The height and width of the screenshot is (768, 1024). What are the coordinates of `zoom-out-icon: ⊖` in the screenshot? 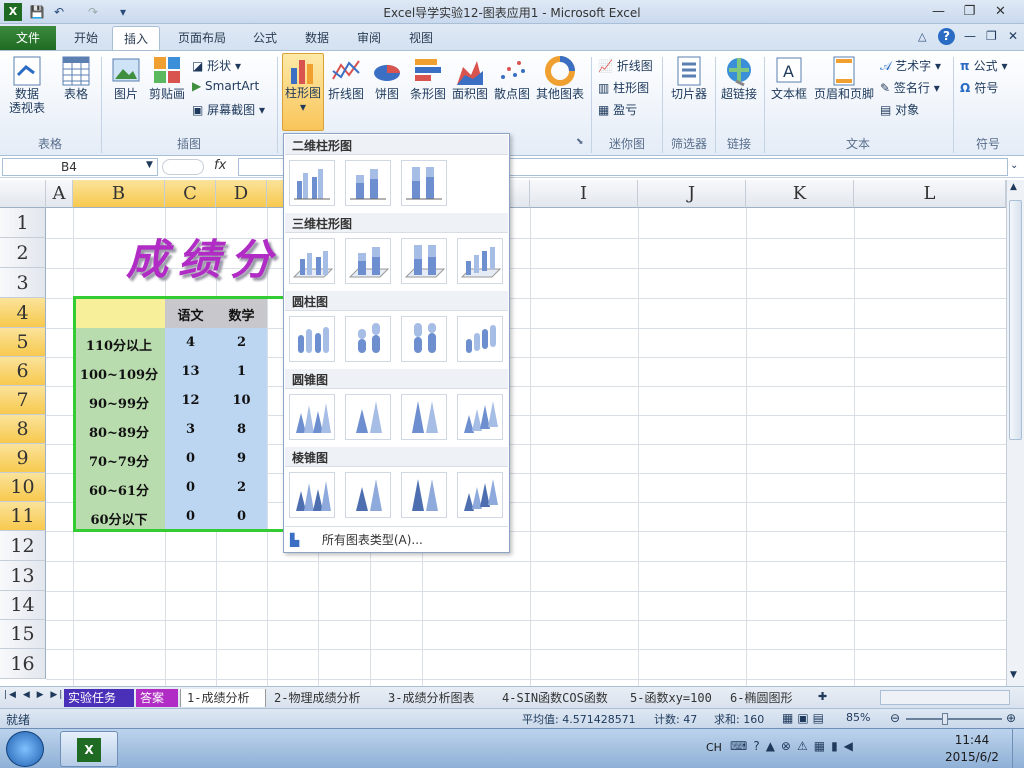 It's located at (895, 718).